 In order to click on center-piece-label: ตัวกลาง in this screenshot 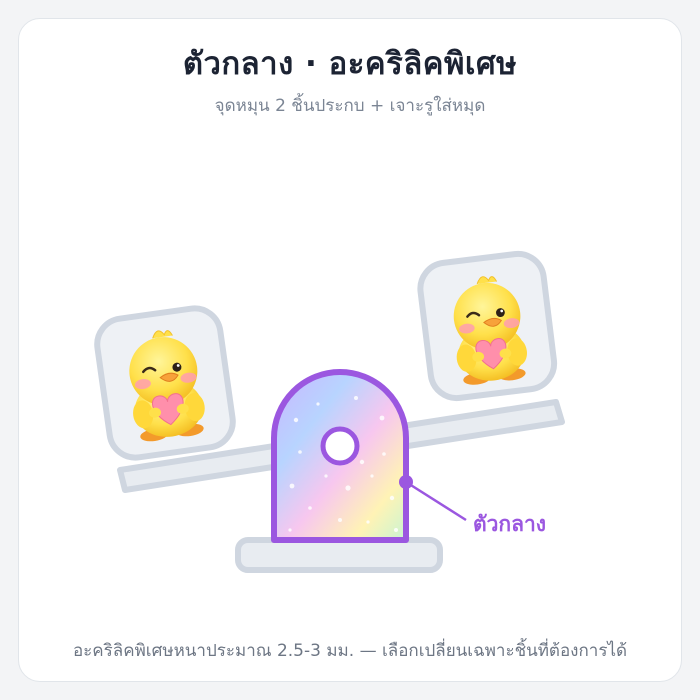, I will do `click(510, 524)`.